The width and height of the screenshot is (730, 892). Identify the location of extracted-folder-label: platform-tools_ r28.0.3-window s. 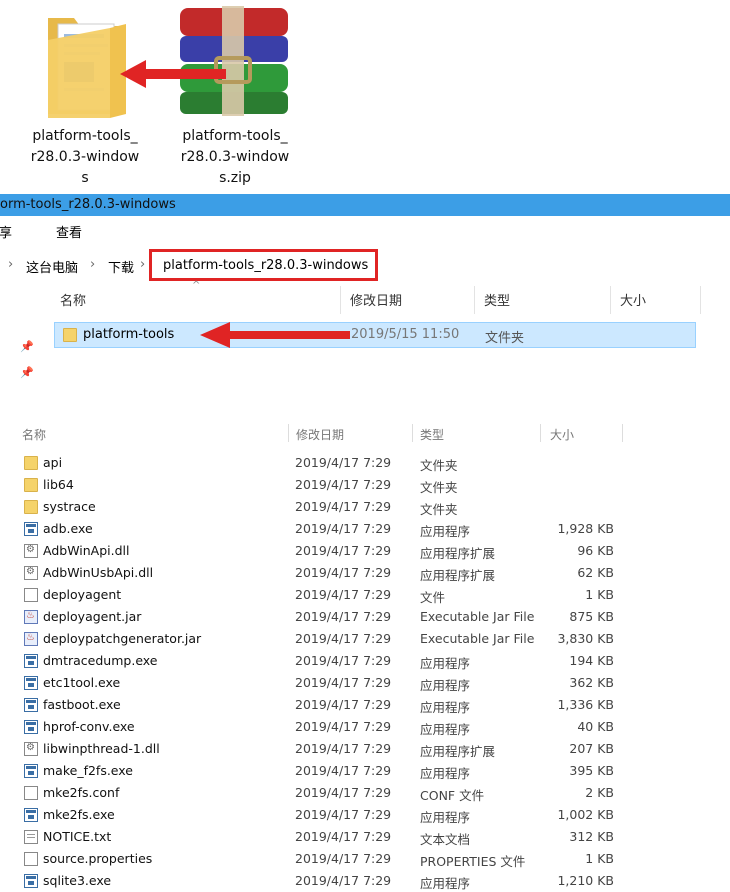
(85, 157).